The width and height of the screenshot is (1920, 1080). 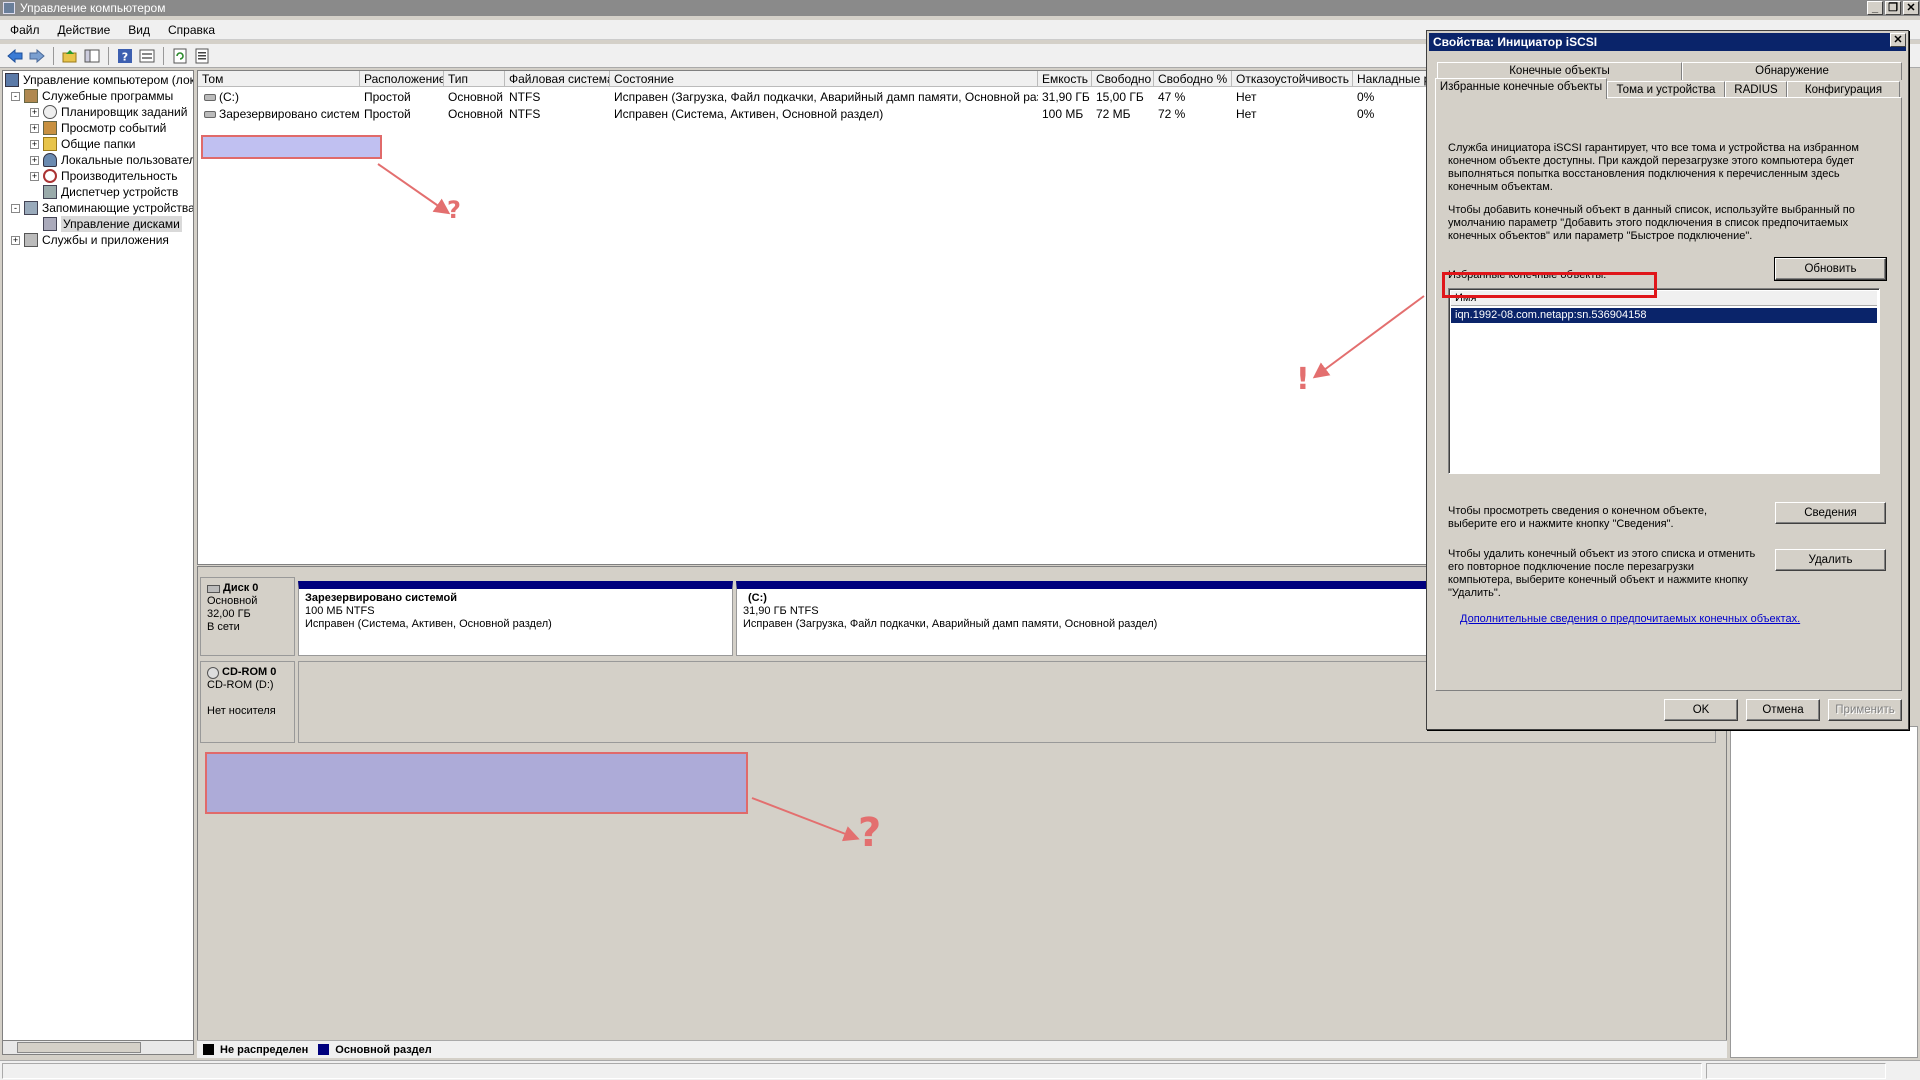 I want to click on volume-icon, so click(x=210, y=114).